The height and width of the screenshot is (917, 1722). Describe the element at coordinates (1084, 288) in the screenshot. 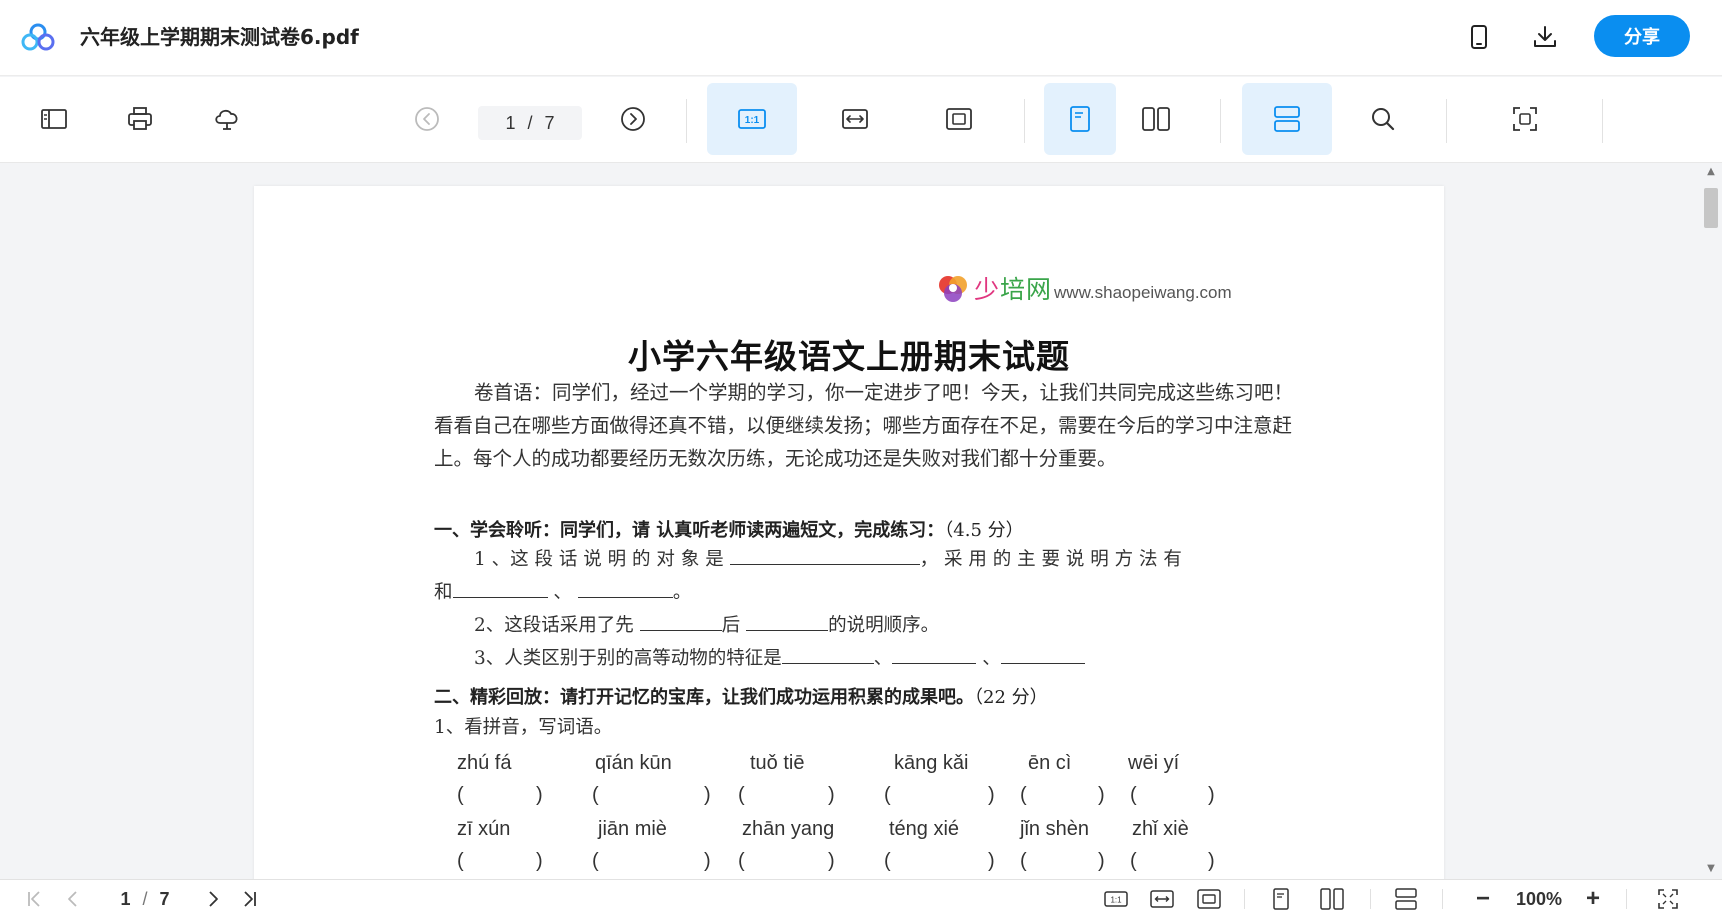

I see `site-logo: 少培网 www.shaopeiwang.com` at that location.